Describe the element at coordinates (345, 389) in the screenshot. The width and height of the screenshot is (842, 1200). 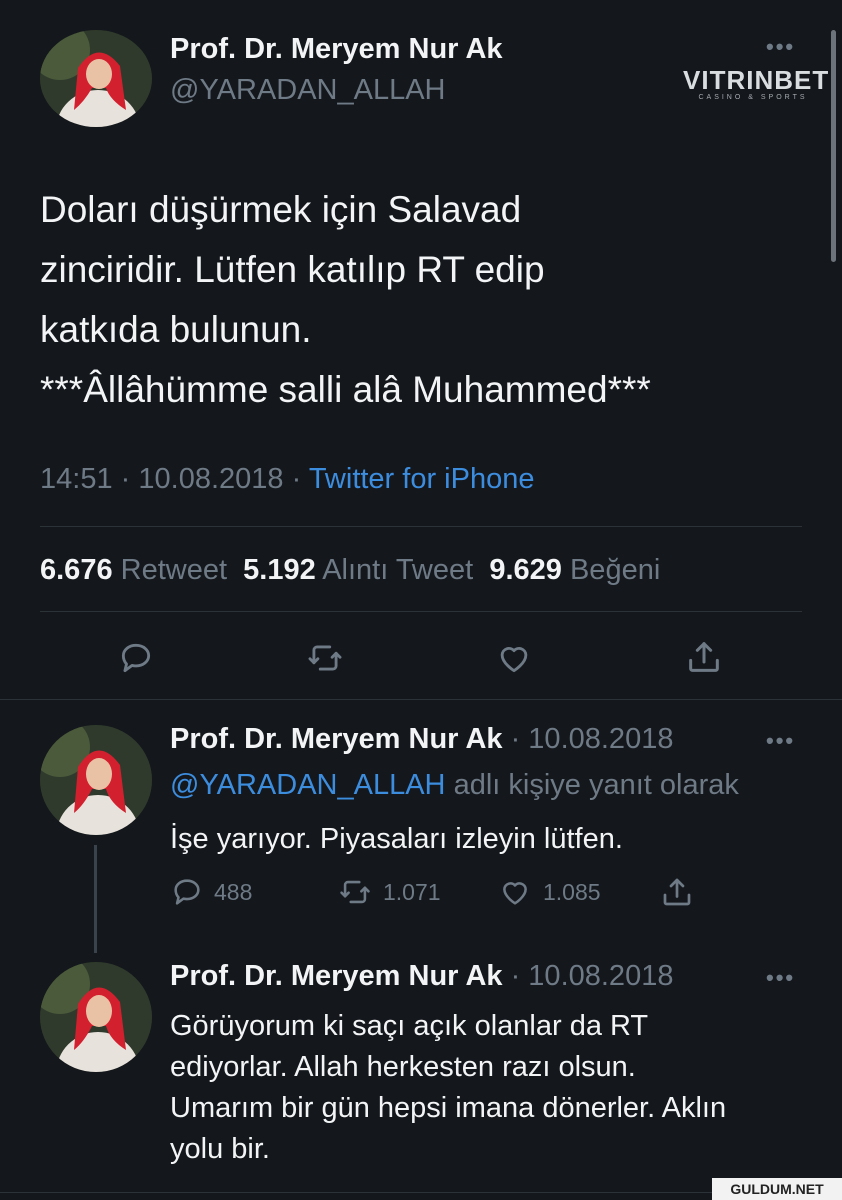
I see `tweet-text-line: ***Âllâhümme salli alâ Muhammed***` at that location.